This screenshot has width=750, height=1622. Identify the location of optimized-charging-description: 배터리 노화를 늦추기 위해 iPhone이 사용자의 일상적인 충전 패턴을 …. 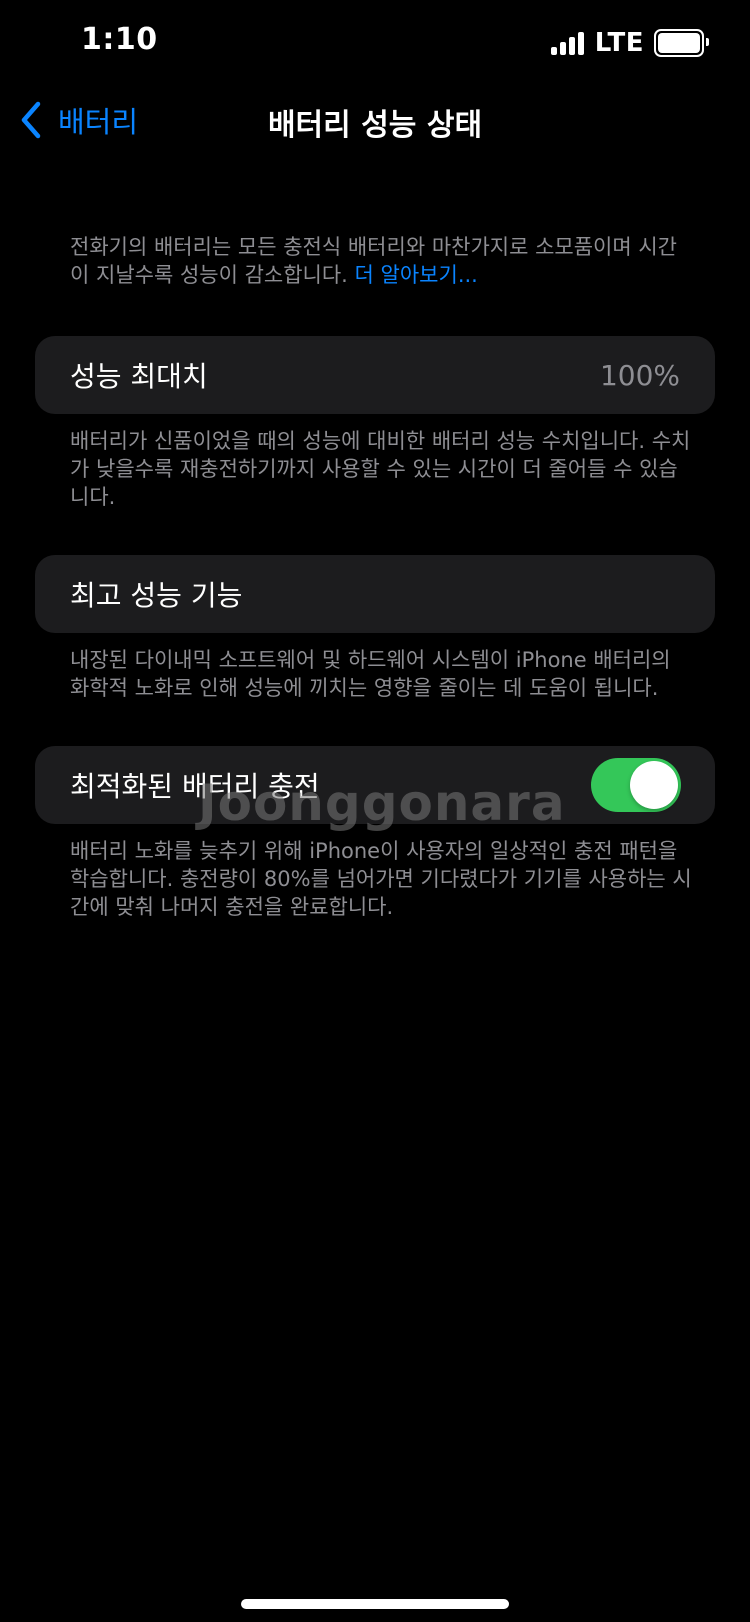
(381, 879).